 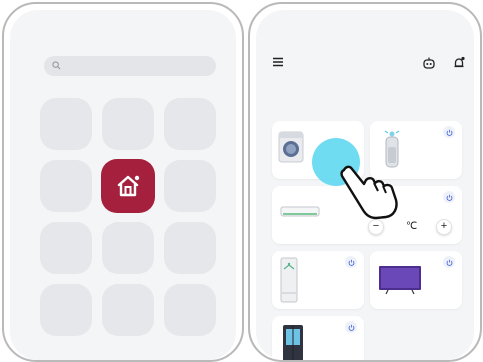 What do you see at coordinates (293, 342) in the screenshot?
I see `refrigerator-icon` at bounding box center [293, 342].